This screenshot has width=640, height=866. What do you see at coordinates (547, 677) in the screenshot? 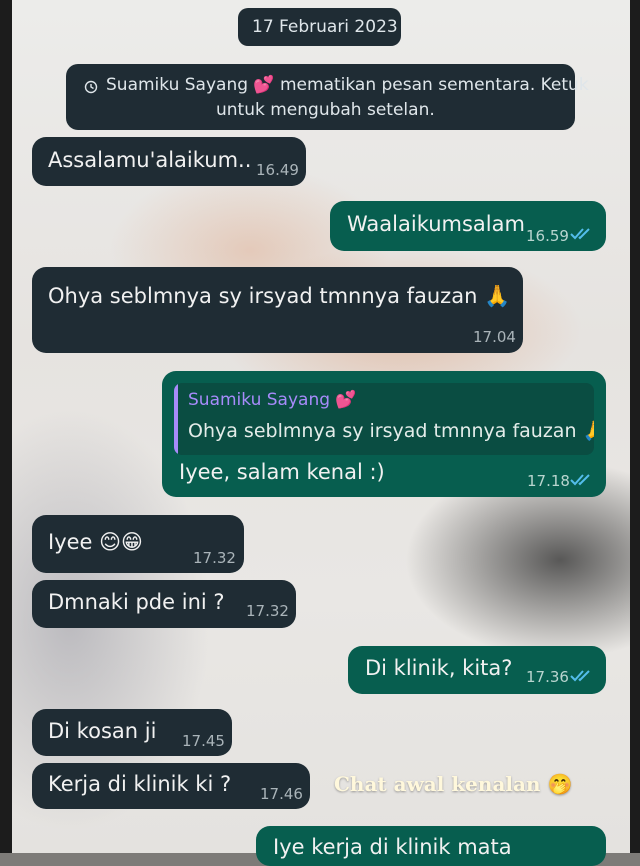
I see `message-time: 17.36` at bounding box center [547, 677].